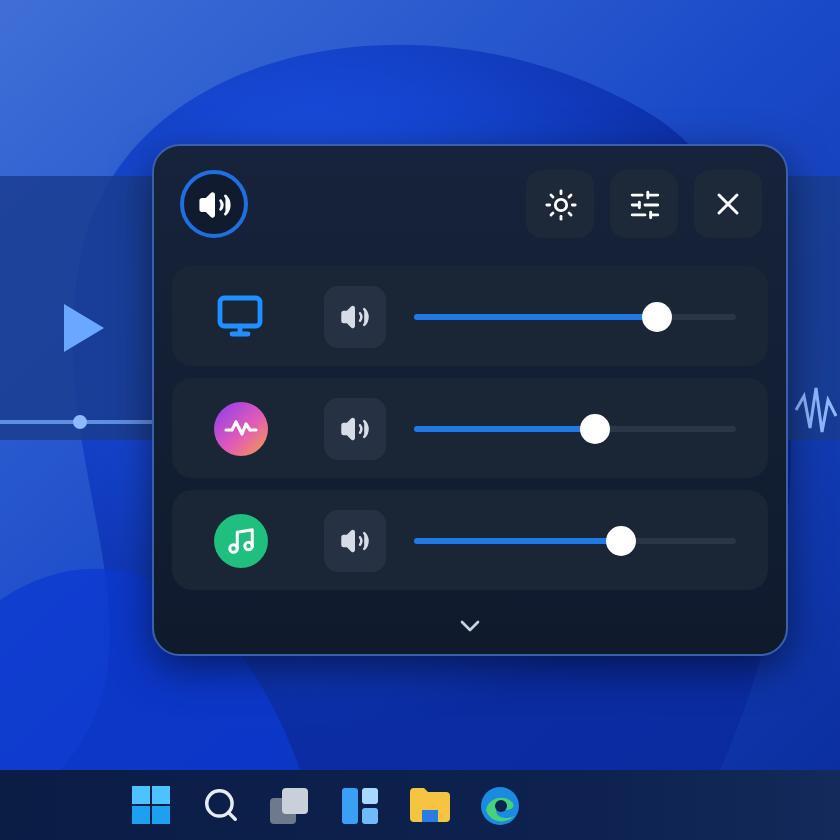  Describe the element at coordinates (728, 204) in the screenshot. I see `close-button` at that location.